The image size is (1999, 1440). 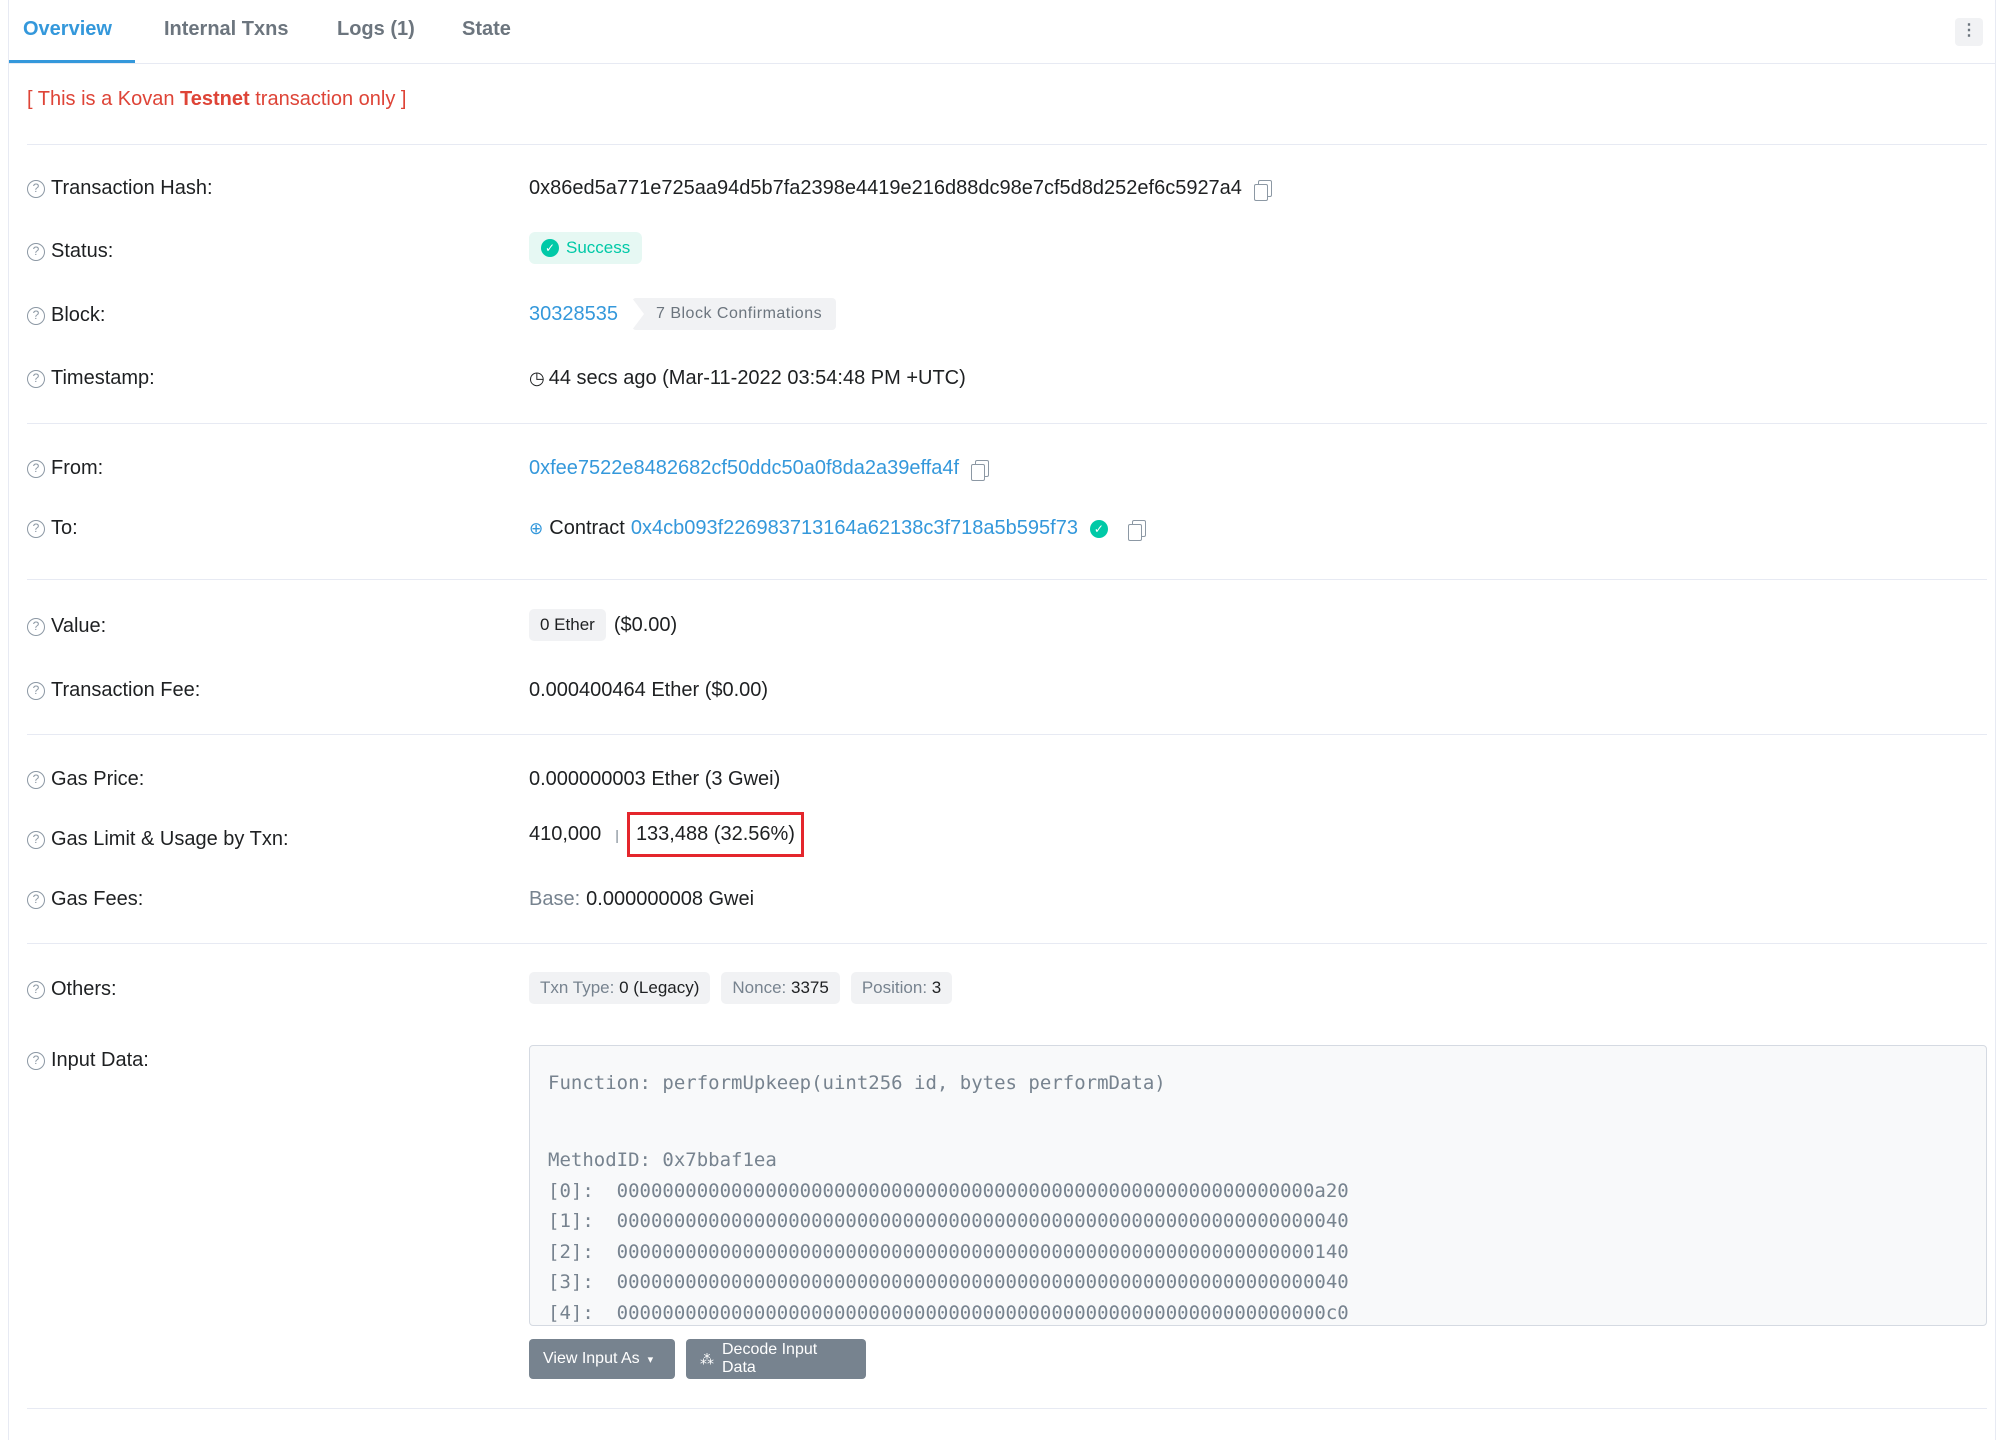 I want to click on gas-fees: Base: 0.000000008 Gwei, so click(x=641, y=899).